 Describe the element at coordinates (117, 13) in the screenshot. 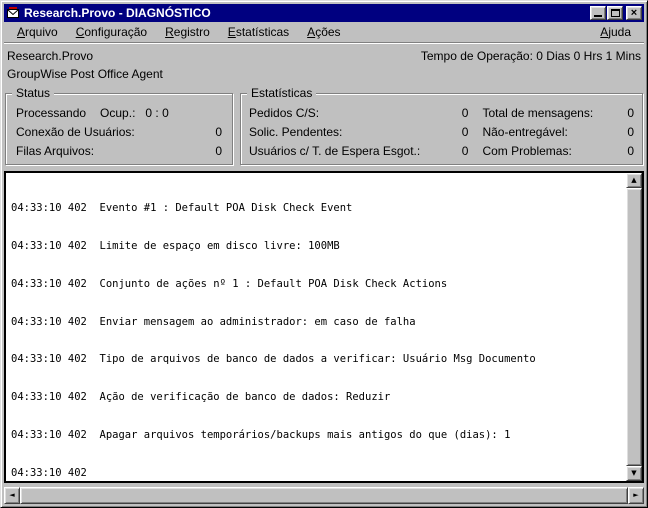

I see `window-title: Research.Provo - DIAGNÓSTICO` at that location.